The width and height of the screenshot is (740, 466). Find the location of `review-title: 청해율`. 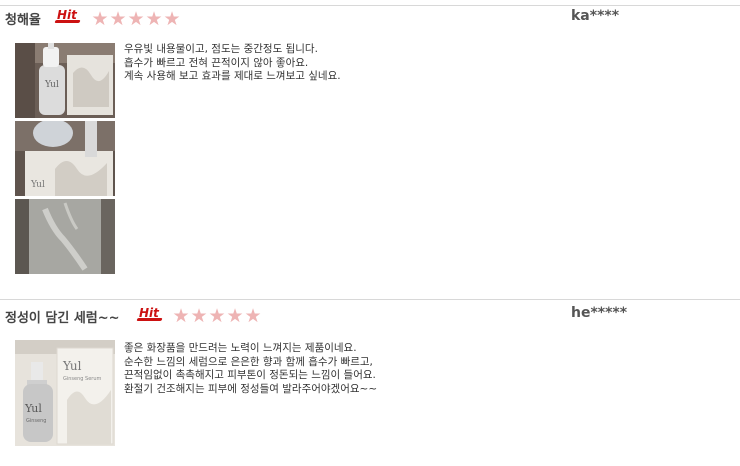

review-title: 청해율 is located at coordinates (23, 18).